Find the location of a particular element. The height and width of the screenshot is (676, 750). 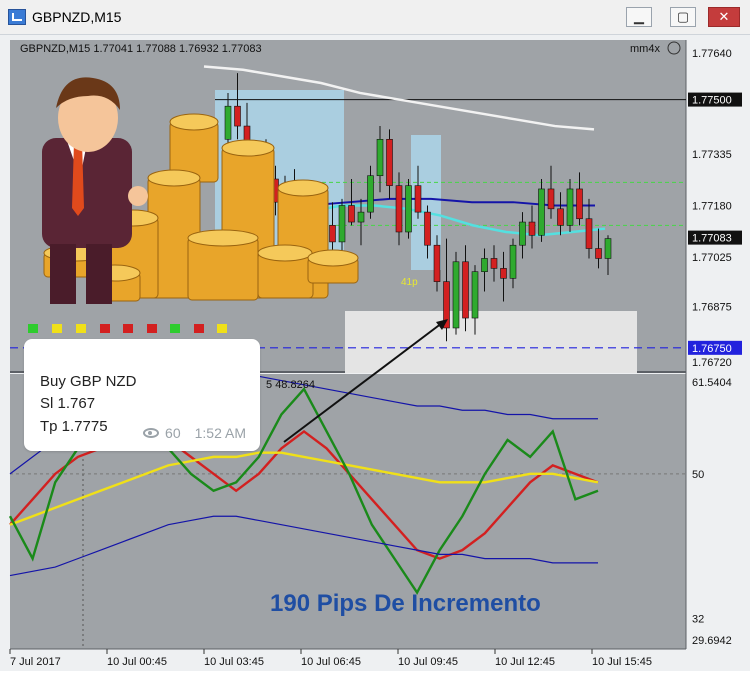

price-label: 1.77180 is located at coordinates (712, 207).